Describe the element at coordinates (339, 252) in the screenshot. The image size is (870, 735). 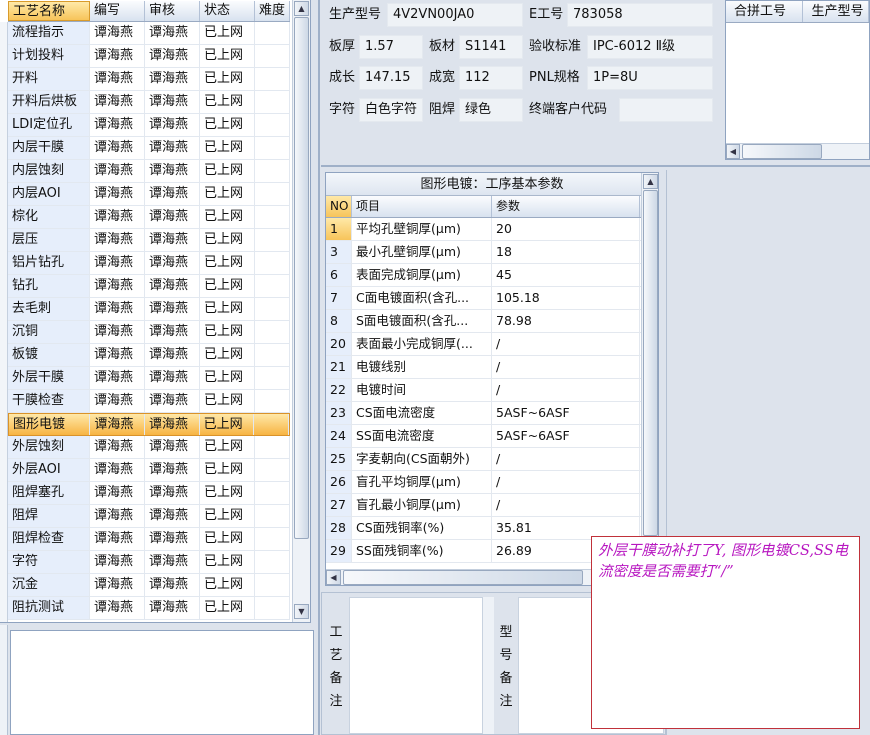
I see `row-number-cell: 3` at that location.